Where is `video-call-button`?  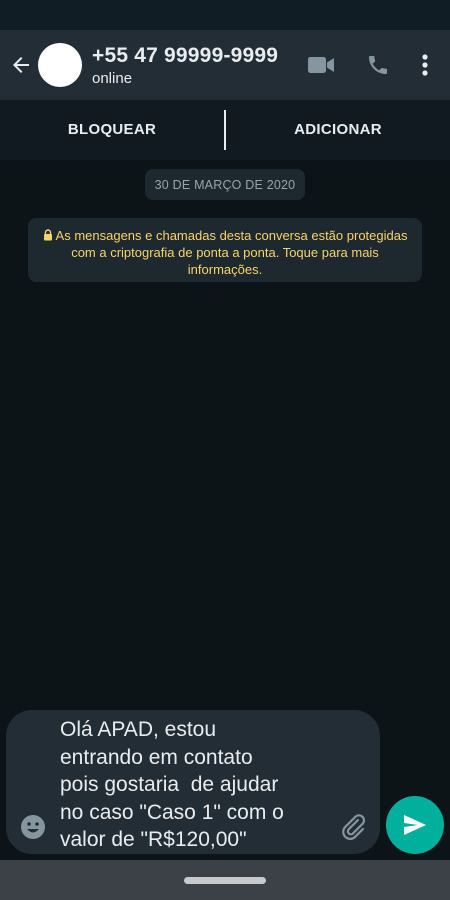
video-call-button is located at coordinates (321, 65).